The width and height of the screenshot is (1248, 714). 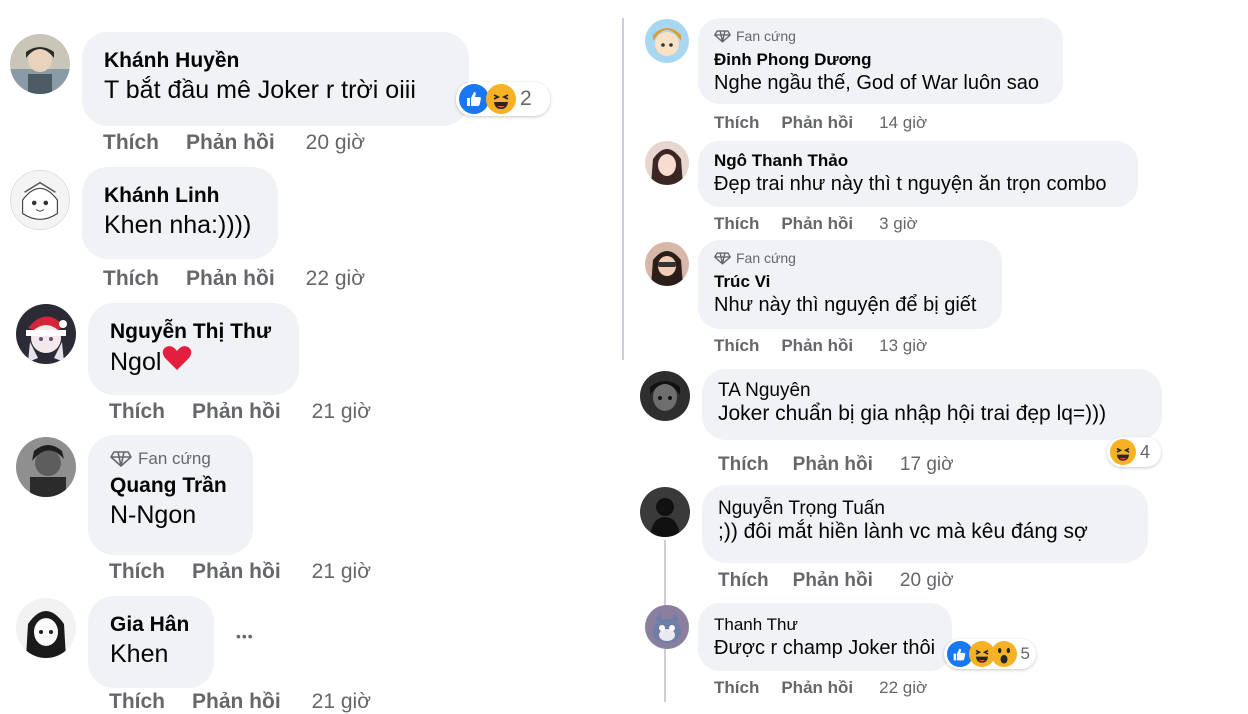 What do you see at coordinates (245, 636) in the screenshot?
I see `more-options-button: •••` at bounding box center [245, 636].